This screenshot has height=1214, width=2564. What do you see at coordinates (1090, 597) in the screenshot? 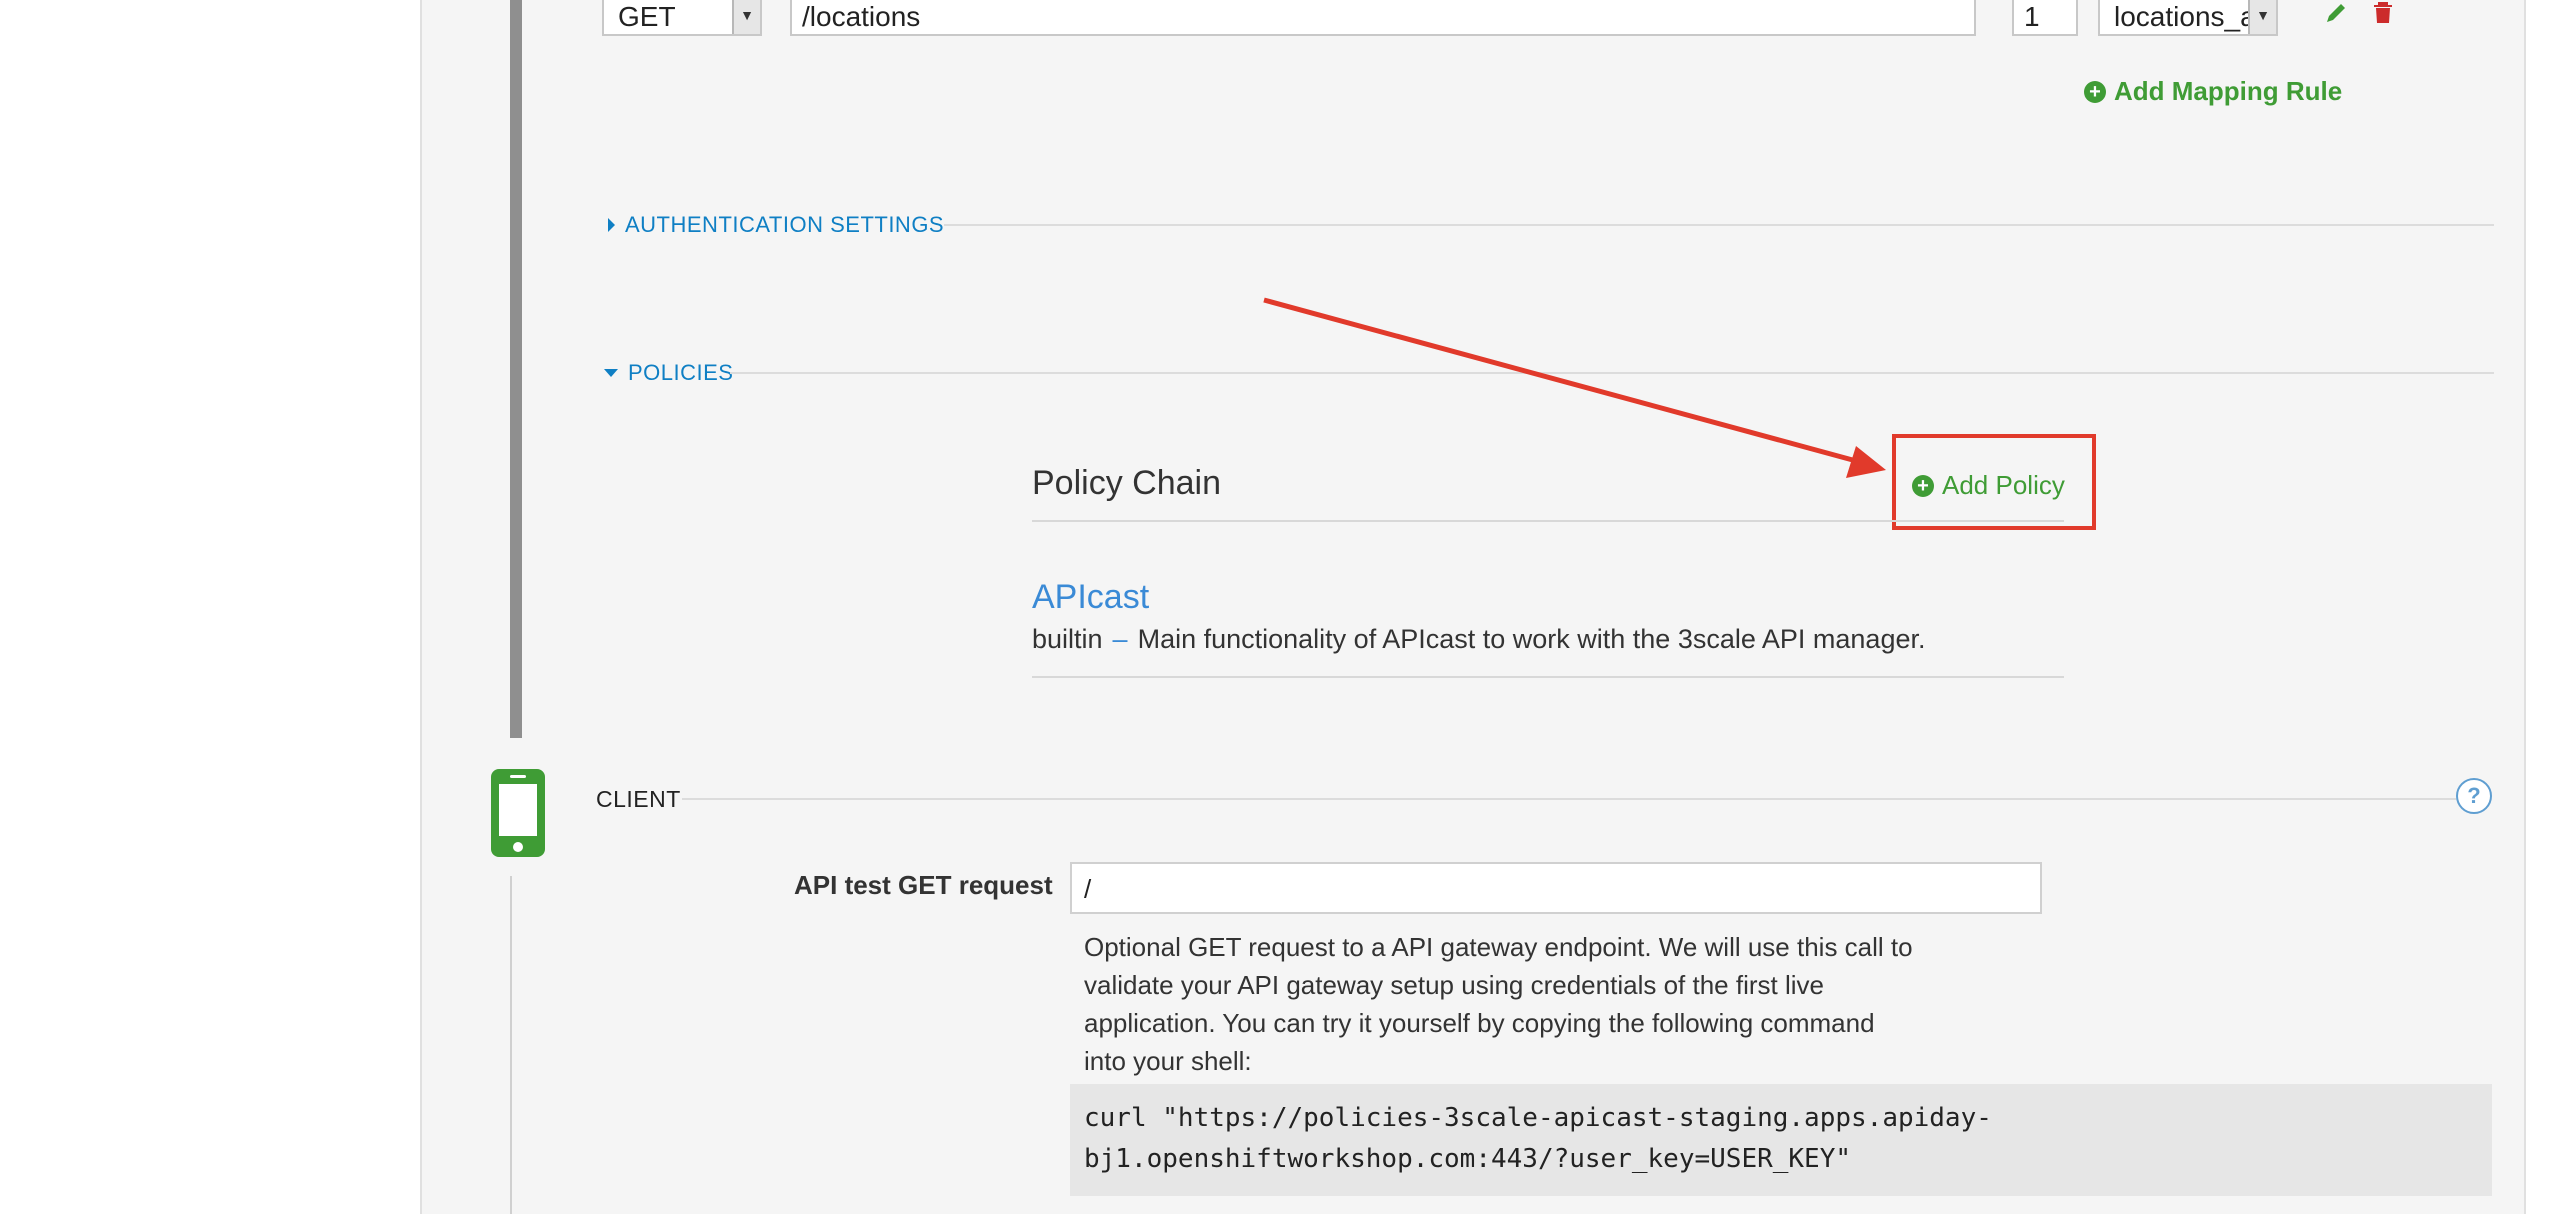
I see `policy-name-apicast: APIcast` at bounding box center [1090, 597].